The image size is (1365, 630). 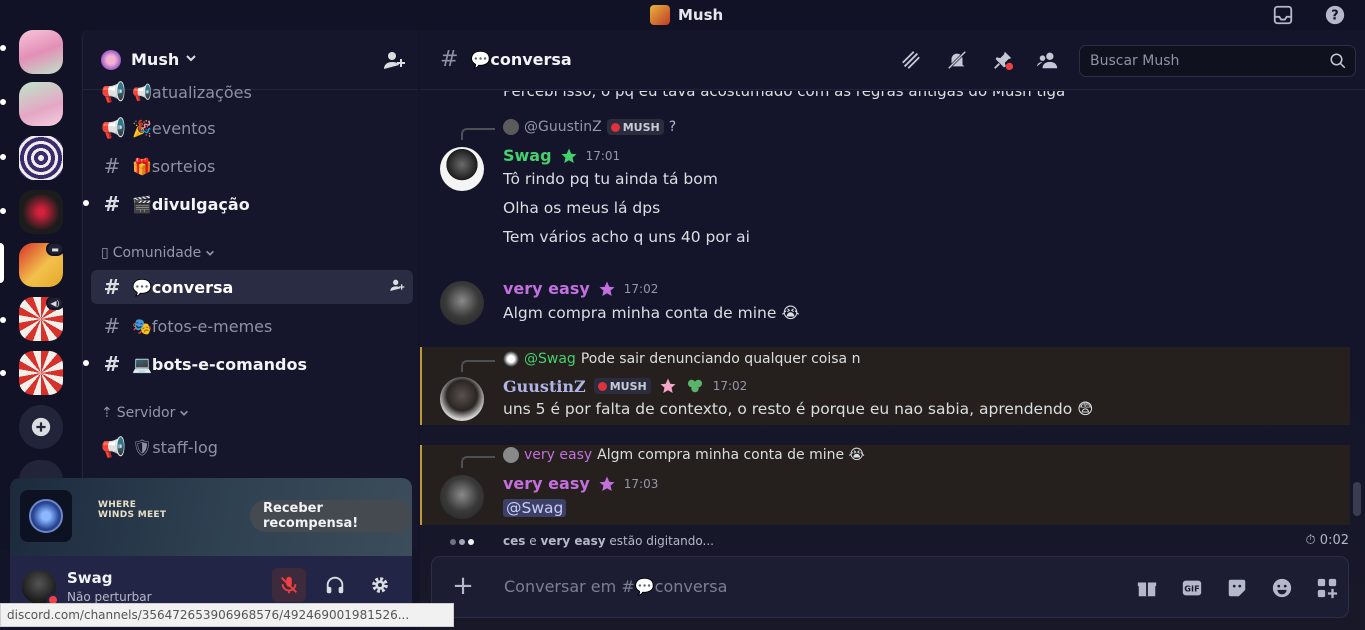 I want to click on category-label: Comunidade, so click(x=157, y=253).